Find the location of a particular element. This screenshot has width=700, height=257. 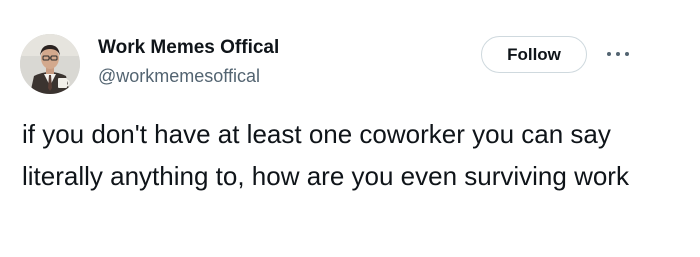

follow-button: Follow is located at coordinates (534, 54).